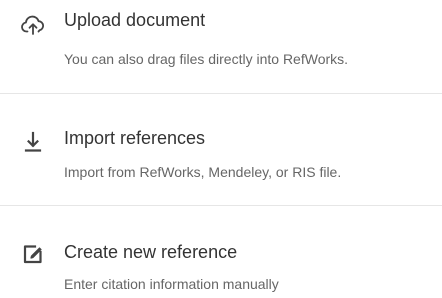 Image resolution: width=442 pixels, height=298 pixels. I want to click on create-new-reference-title: Create new reference, so click(151, 252).